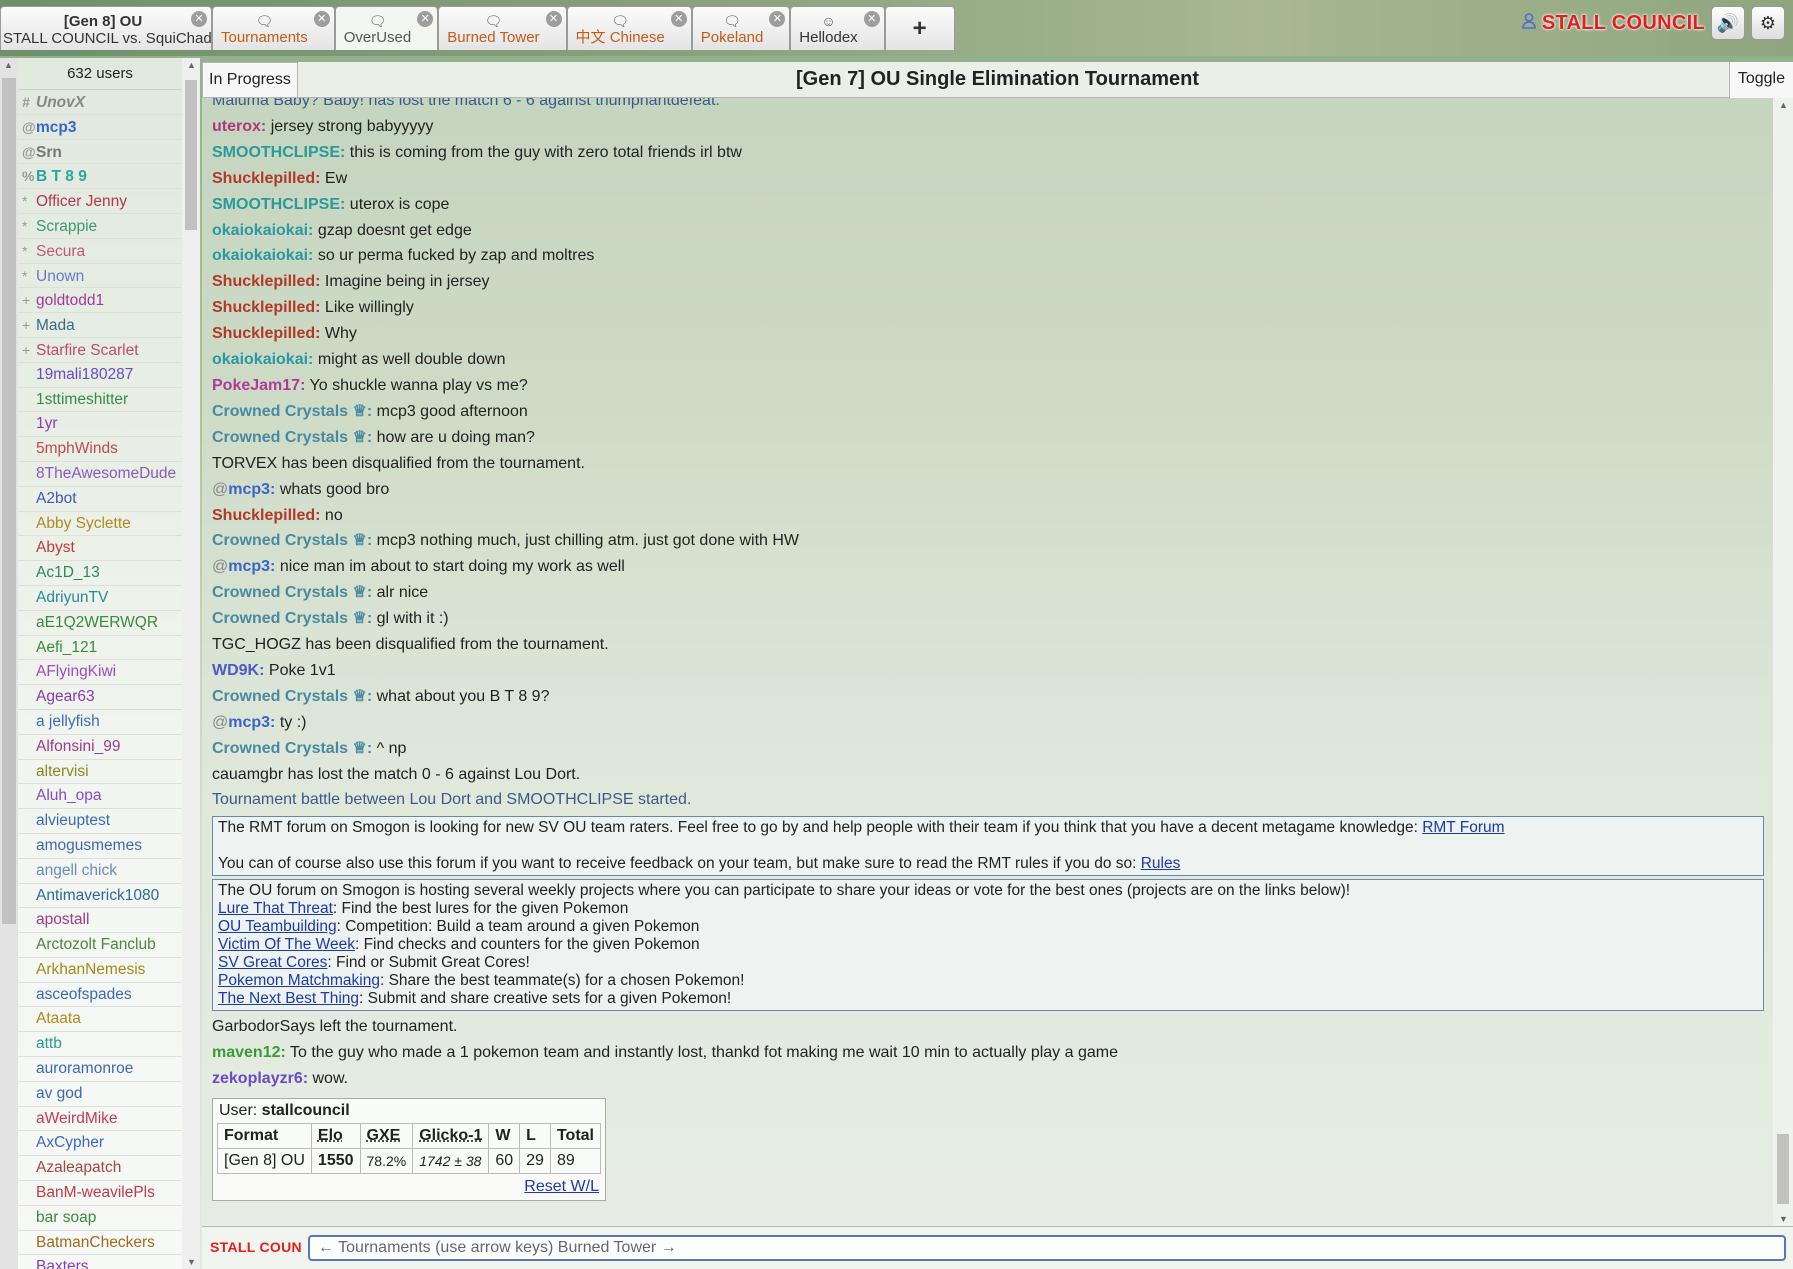 This screenshot has height=1269, width=1793. What do you see at coordinates (100, 1119) in the screenshot?
I see `user-list-item: aWeirdMike` at bounding box center [100, 1119].